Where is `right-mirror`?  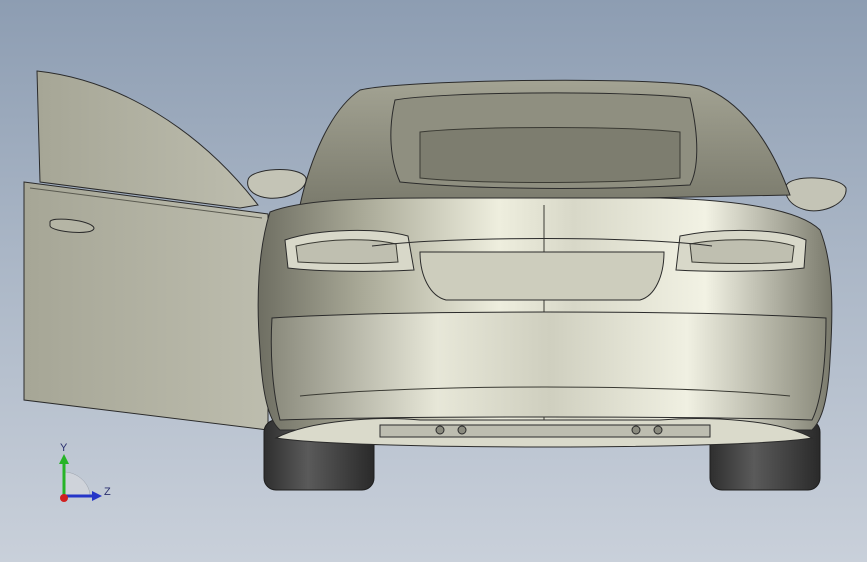
right-mirror is located at coordinates (816, 194).